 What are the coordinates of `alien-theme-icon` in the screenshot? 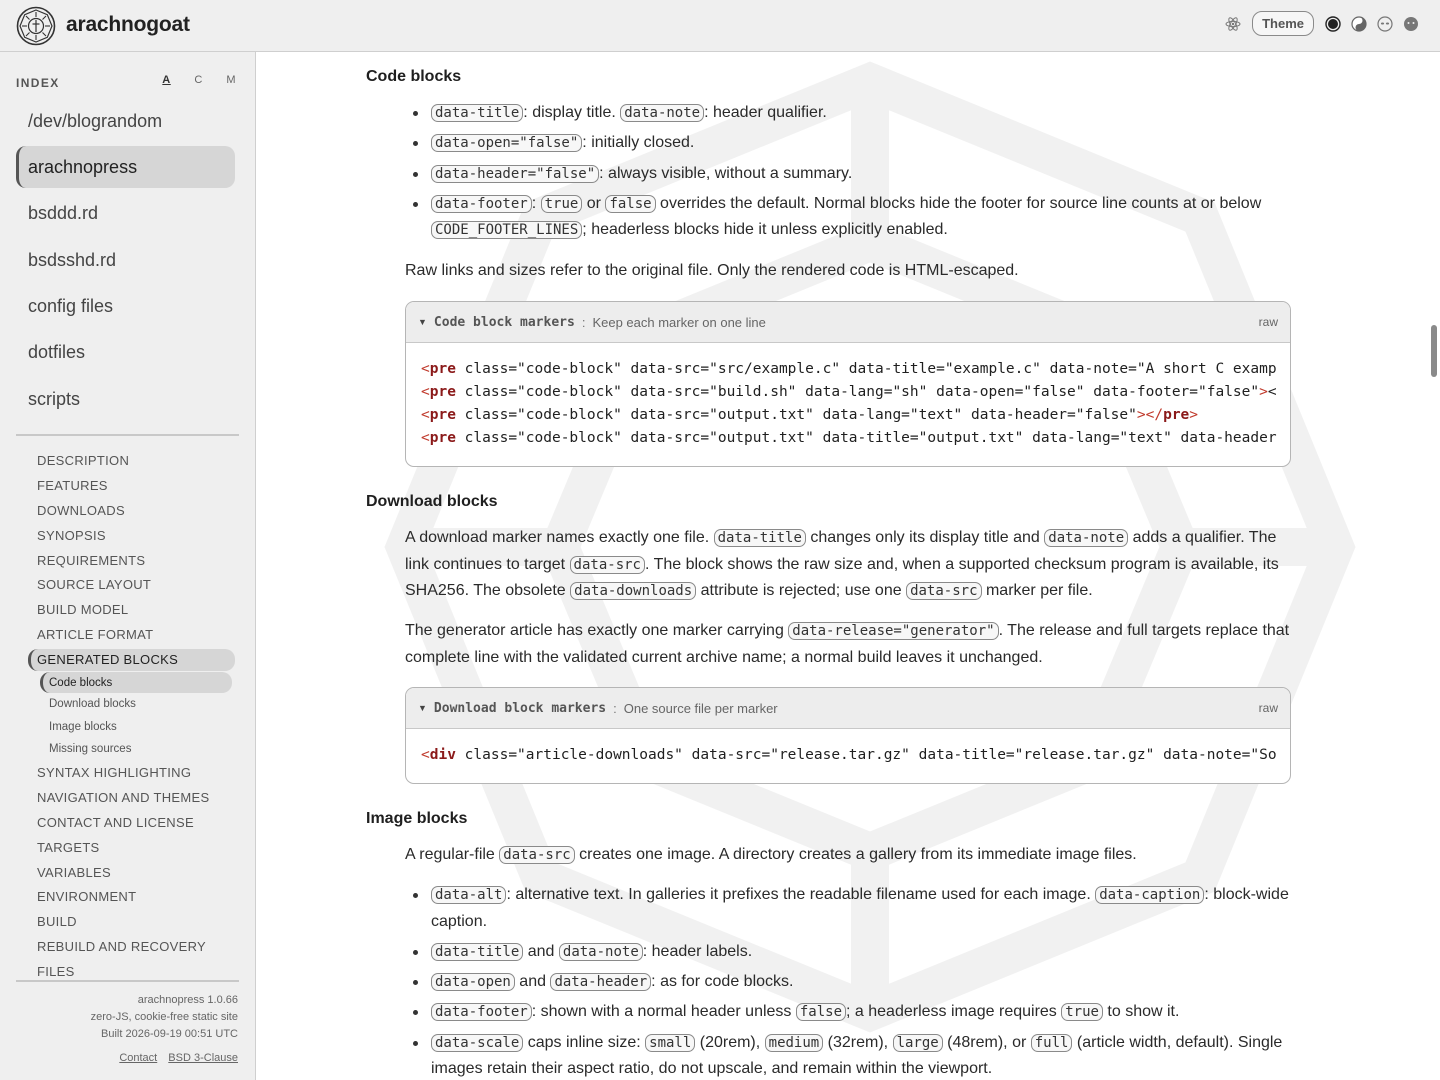 It's located at (1385, 24).